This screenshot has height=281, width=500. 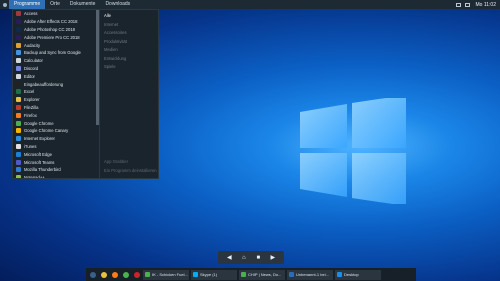 What do you see at coordinates (353, 151) in the screenshot?
I see `windows-logo` at bounding box center [353, 151].